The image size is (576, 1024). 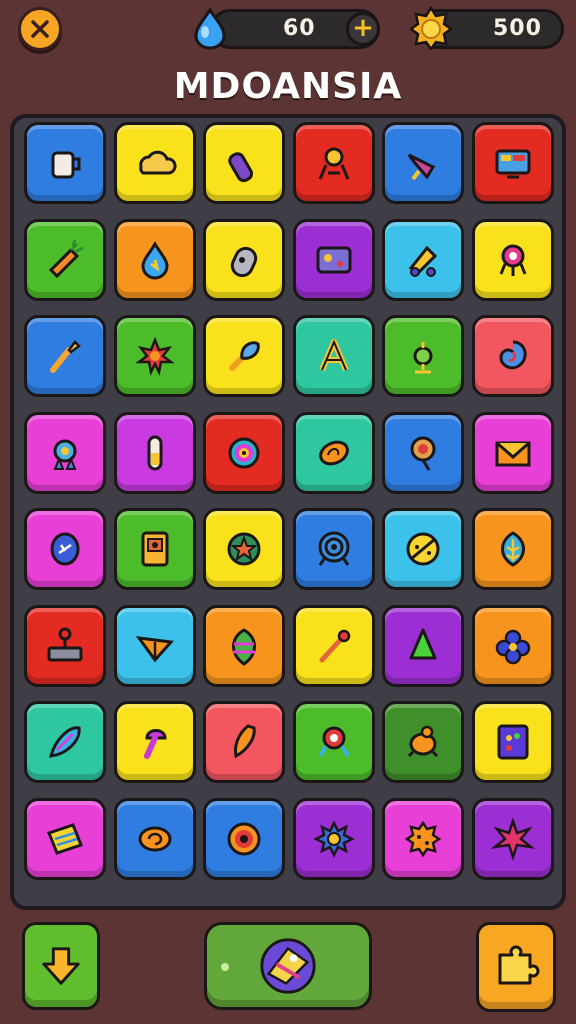 I want to click on potion-icon, so click(x=423, y=358).